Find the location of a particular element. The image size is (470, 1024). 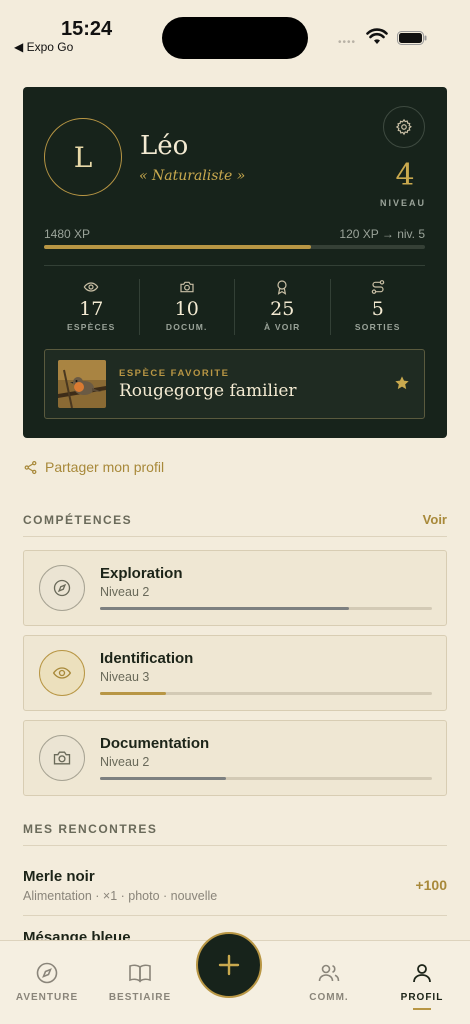

wifi-icon is located at coordinates (377, 36).